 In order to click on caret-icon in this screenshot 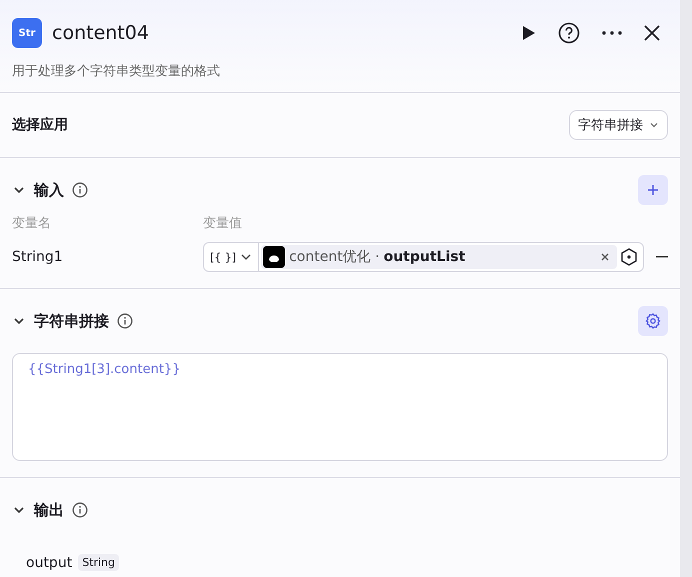, I will do `click(654, 125)`.